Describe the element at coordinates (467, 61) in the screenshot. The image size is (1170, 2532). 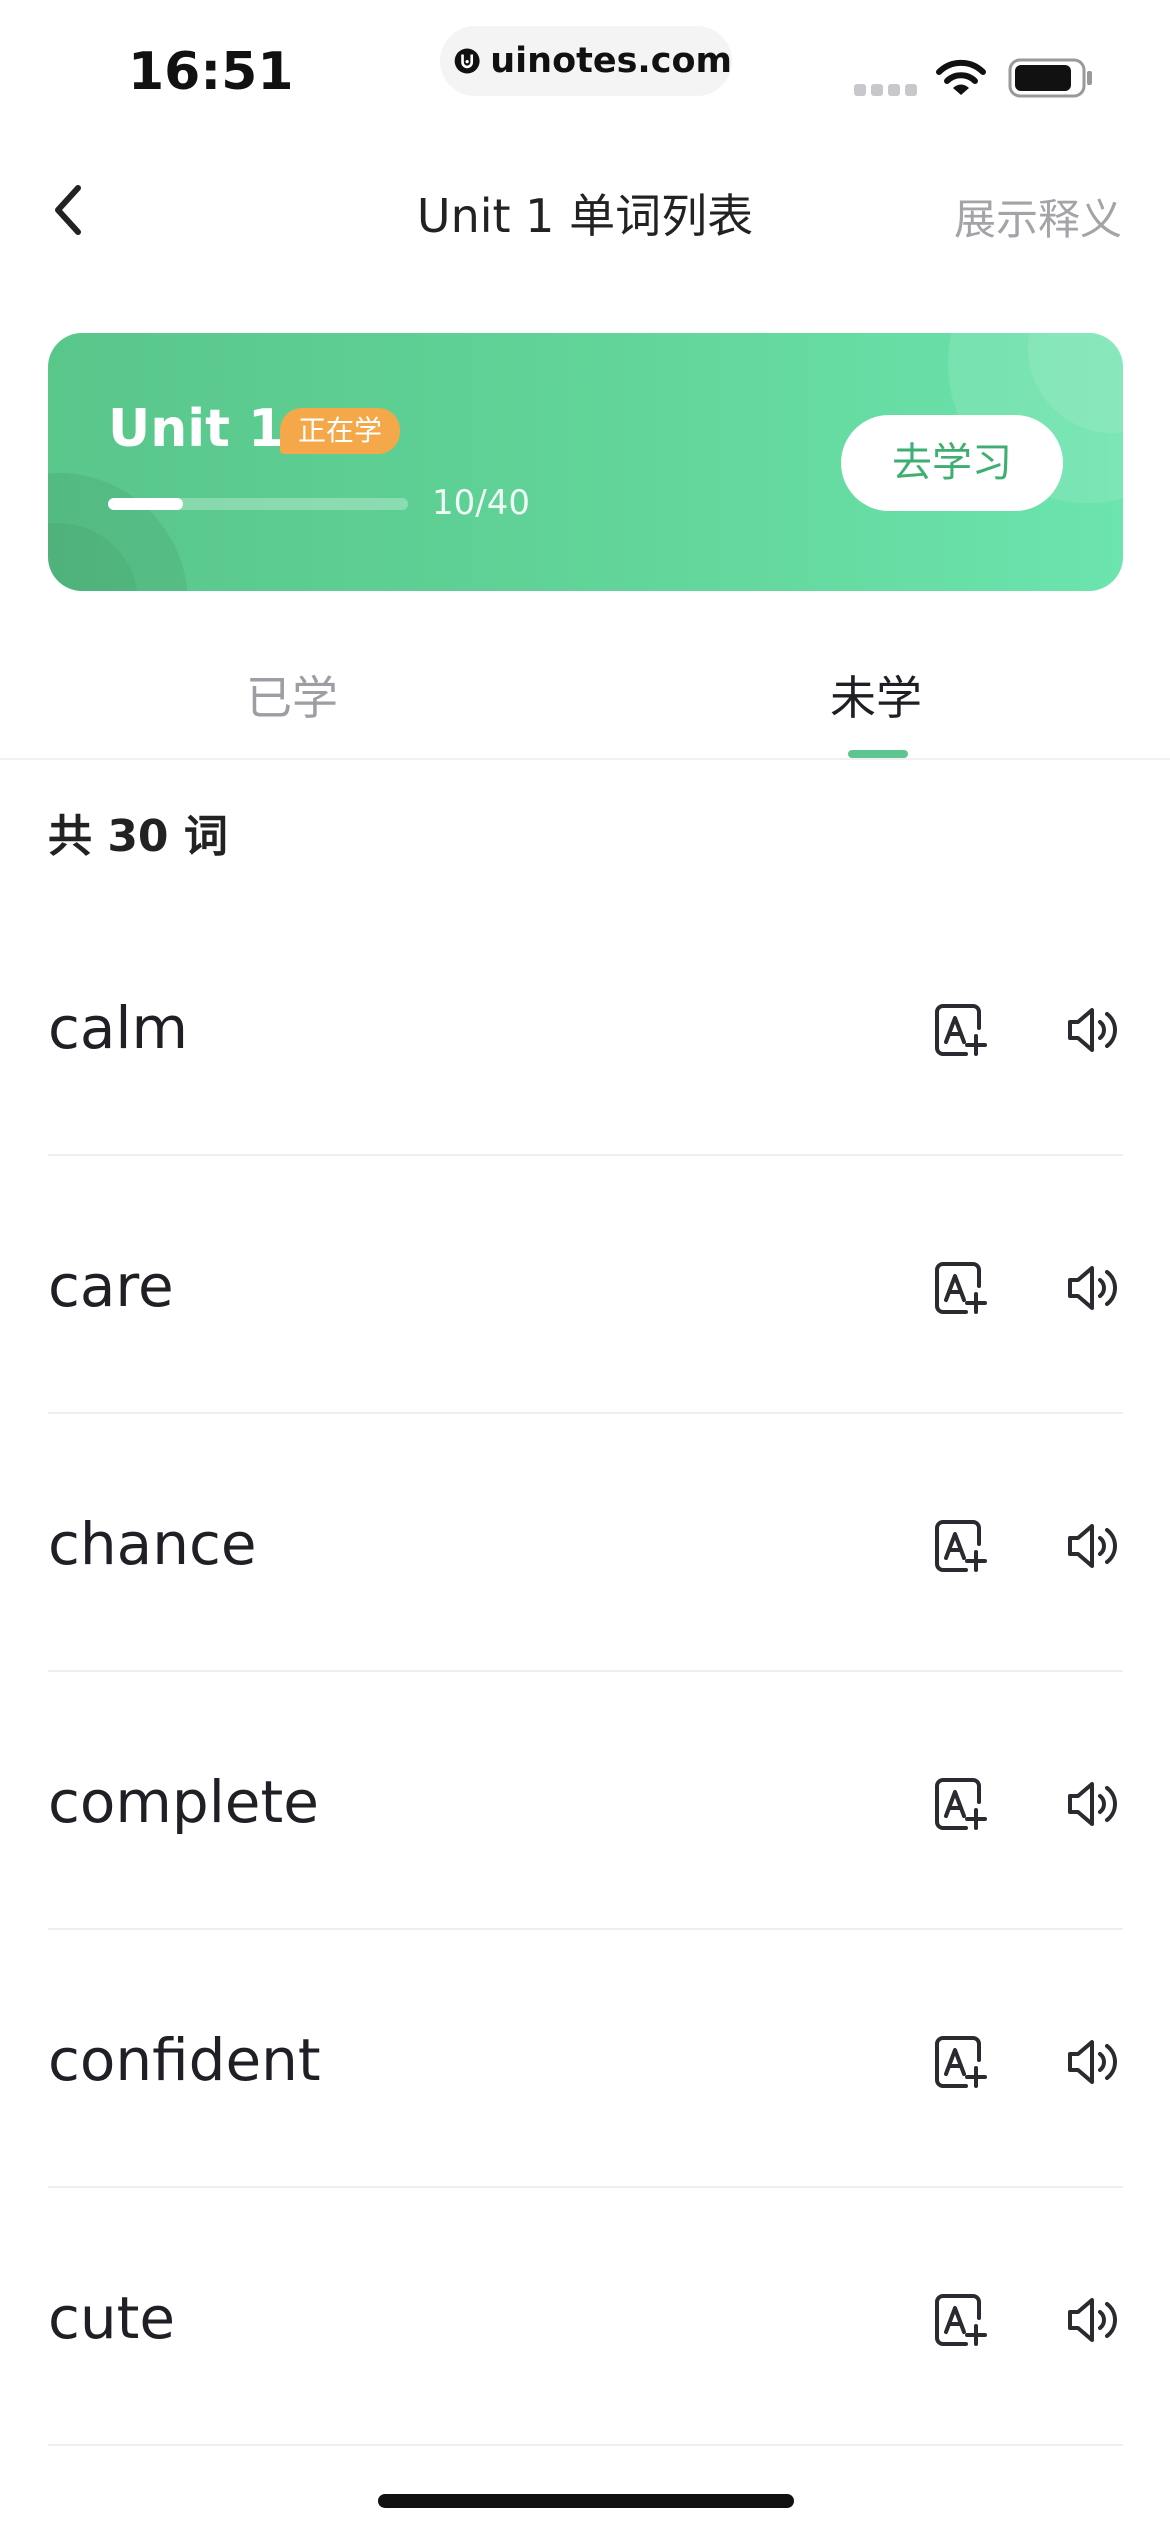
I see `site-logo-icon` at that location.